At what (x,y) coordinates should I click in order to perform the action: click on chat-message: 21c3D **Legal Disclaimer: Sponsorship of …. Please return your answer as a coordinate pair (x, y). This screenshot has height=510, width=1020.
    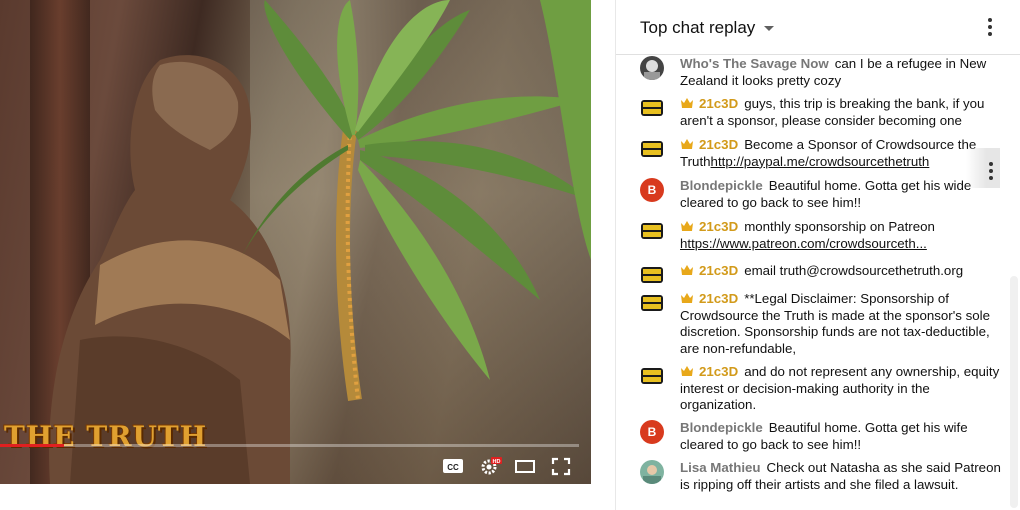
    Looking at the image, I should click on (822, 324).